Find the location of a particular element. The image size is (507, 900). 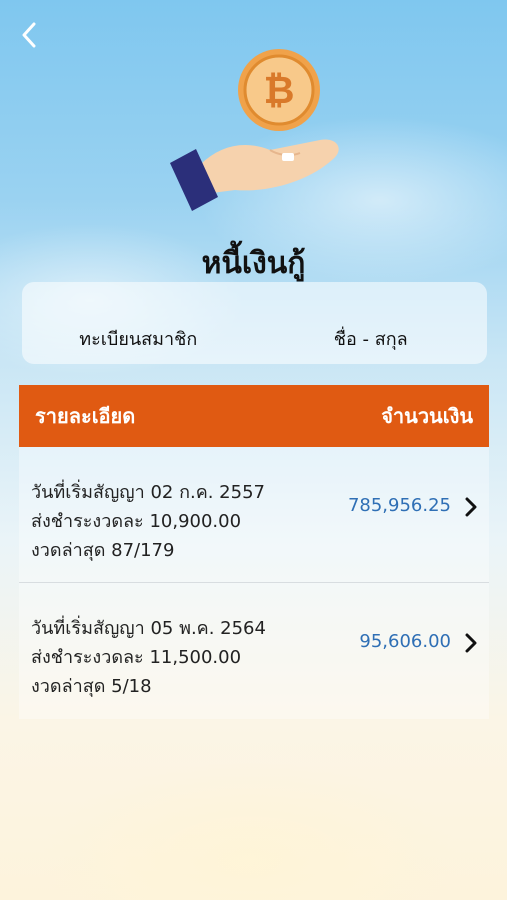

member-name-label: ชื่อ - สกุล is located at coordinates (370, 339).